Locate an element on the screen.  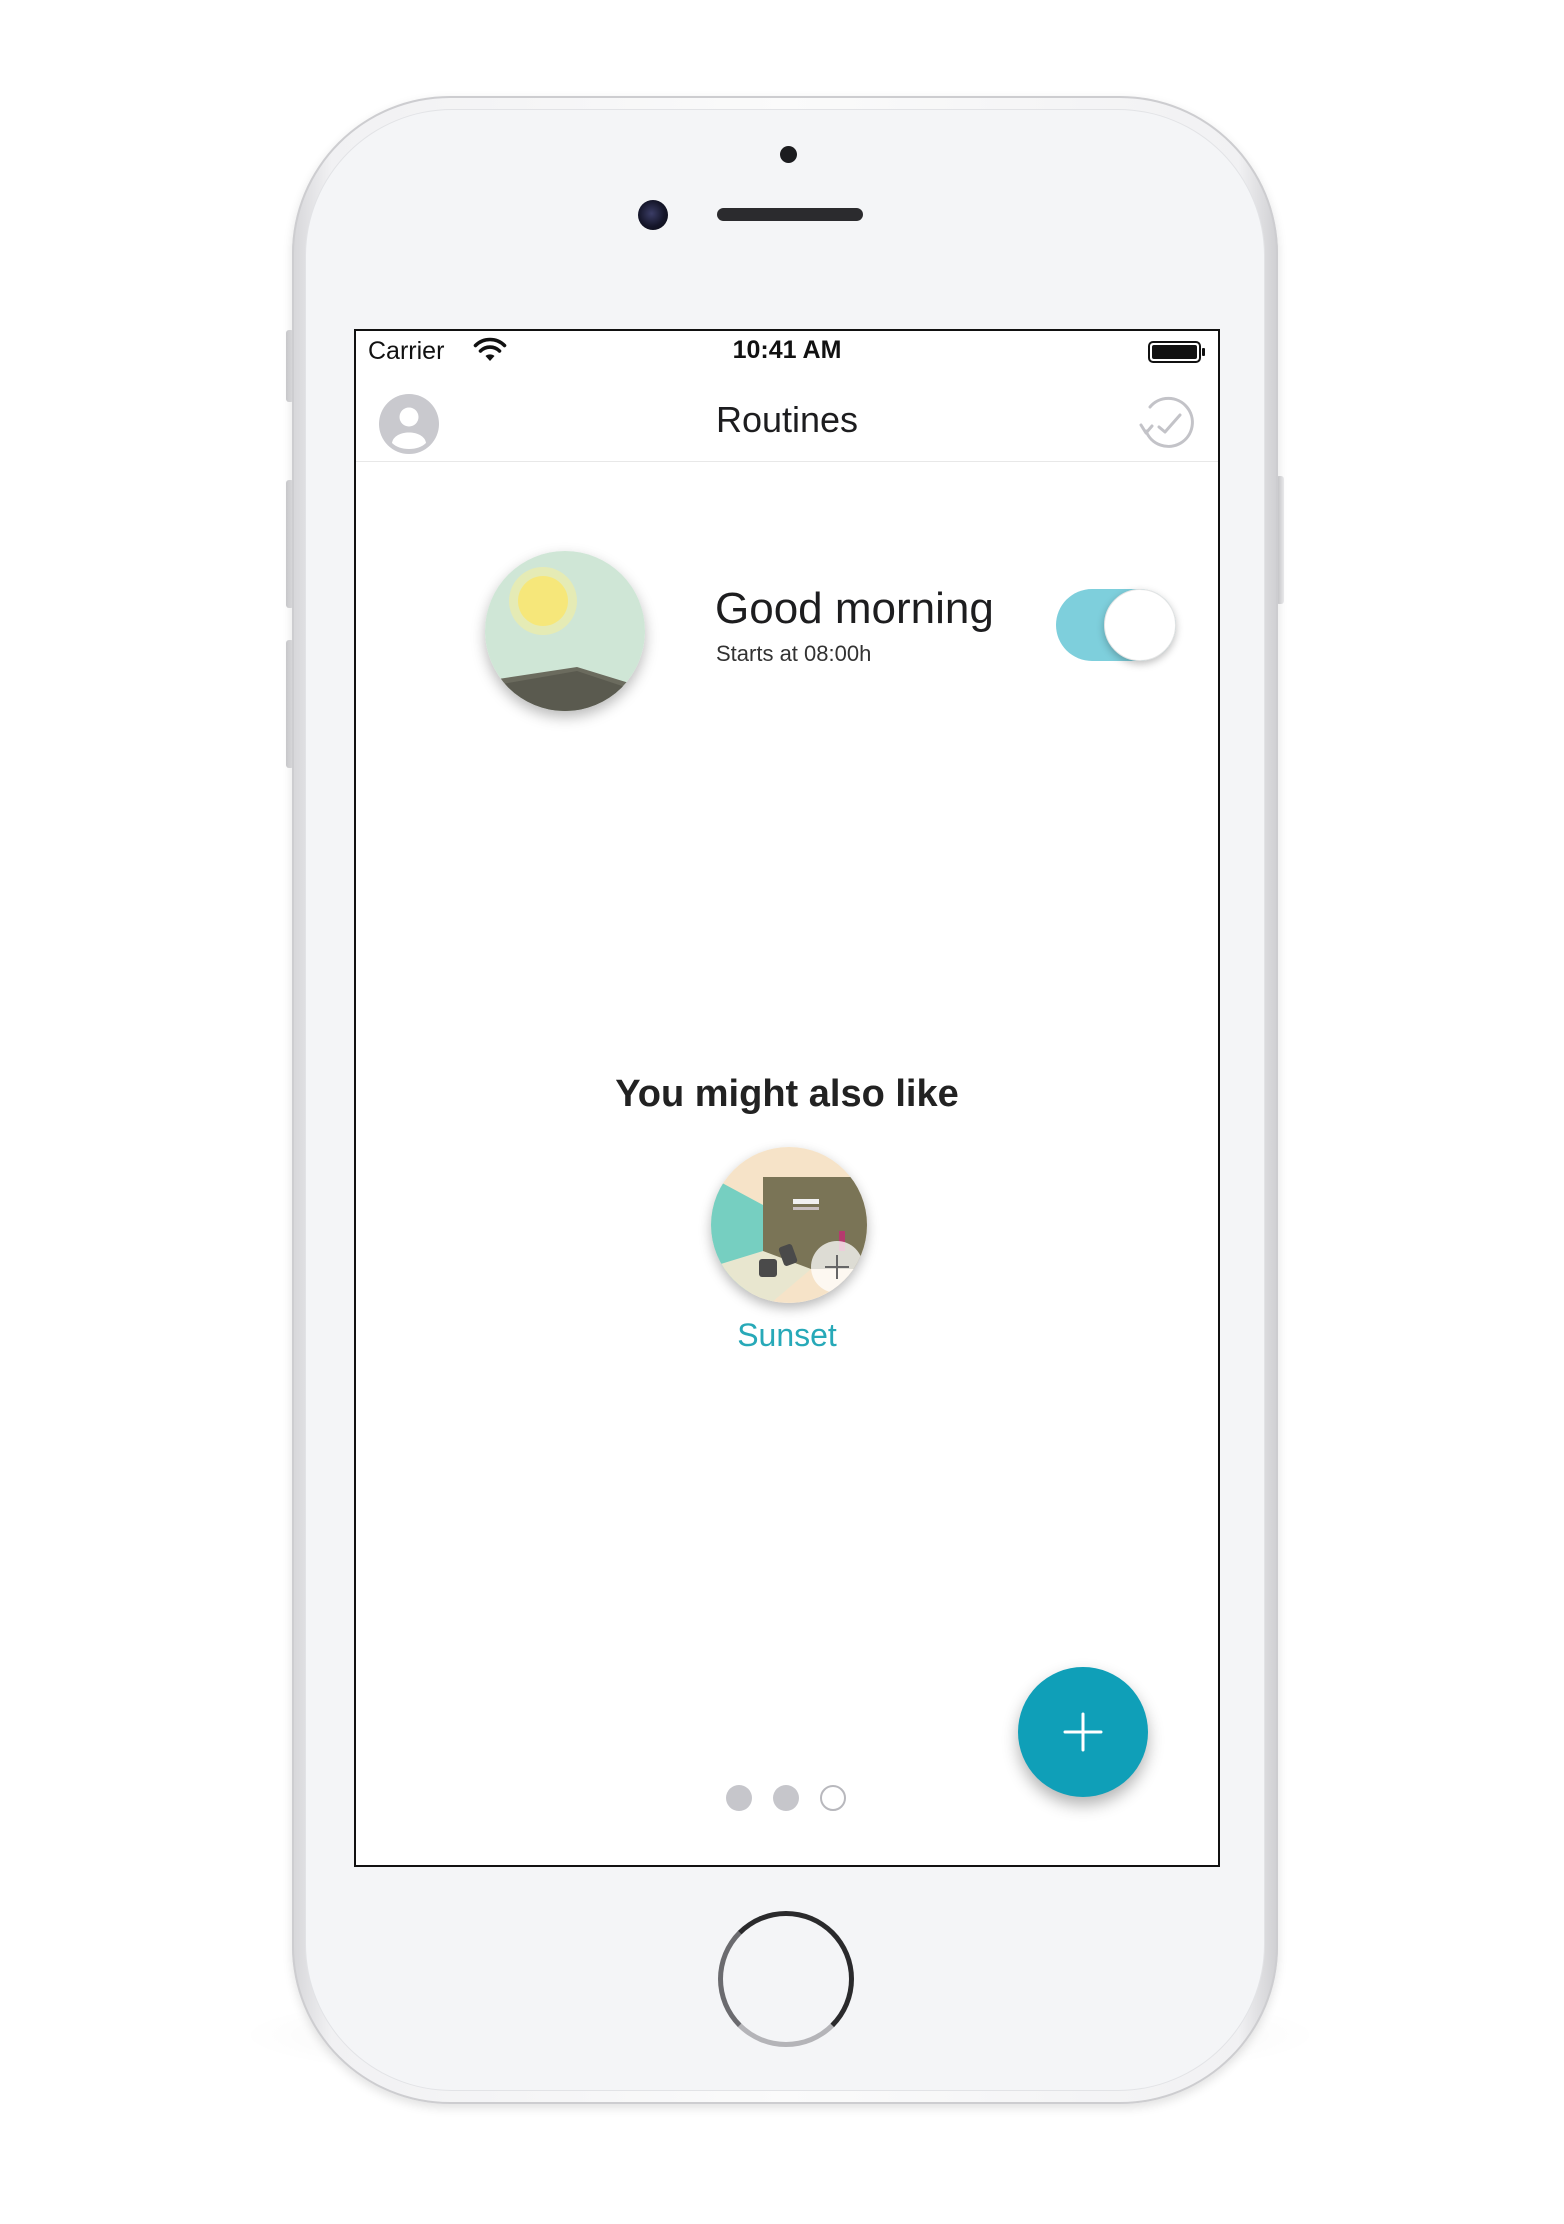
suggestions-heading: You might also like is located at coordinates (787, 1094).